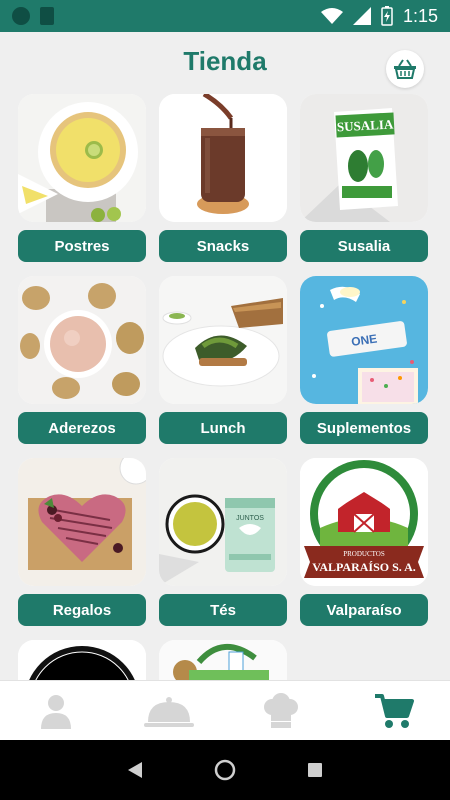 Image resolution: width=450 pixels, height=800 pixels. I want to click on lunch-plate-image, so click(223, 340).